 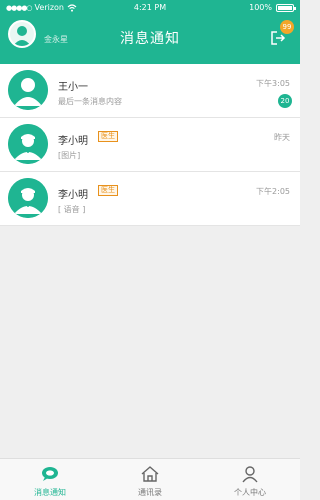 What do you see at coordinates (150, 8) in the screenshot?
I see `status-bar: ●●●●○ Verizon 4:21 PM 100%` at bounding box center [150, 8].